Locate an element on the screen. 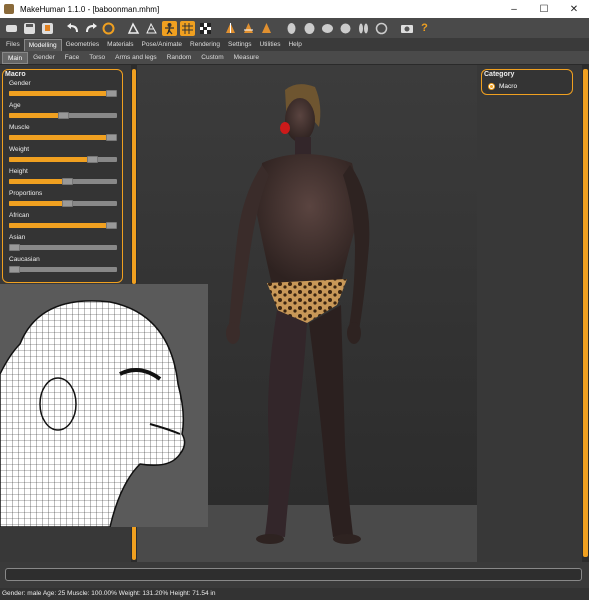 This screenshot has width=589, height=600. export-icon is located at coordinates (47, 28).